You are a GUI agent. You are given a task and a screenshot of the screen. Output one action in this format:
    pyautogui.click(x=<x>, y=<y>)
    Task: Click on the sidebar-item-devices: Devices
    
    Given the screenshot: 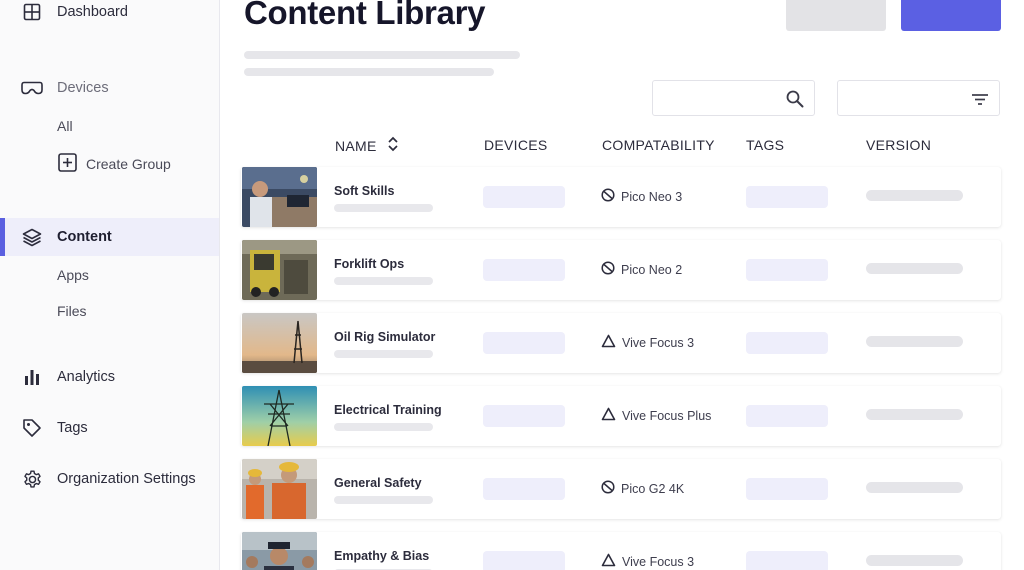 What is the action you would take?
    pyautogui.click(x=109, y=88)
    